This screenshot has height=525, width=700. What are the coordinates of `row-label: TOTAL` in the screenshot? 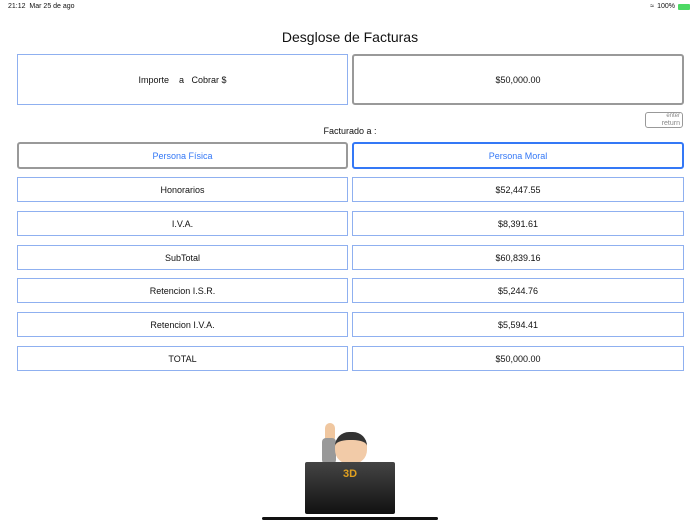 It's located at (182, 358).